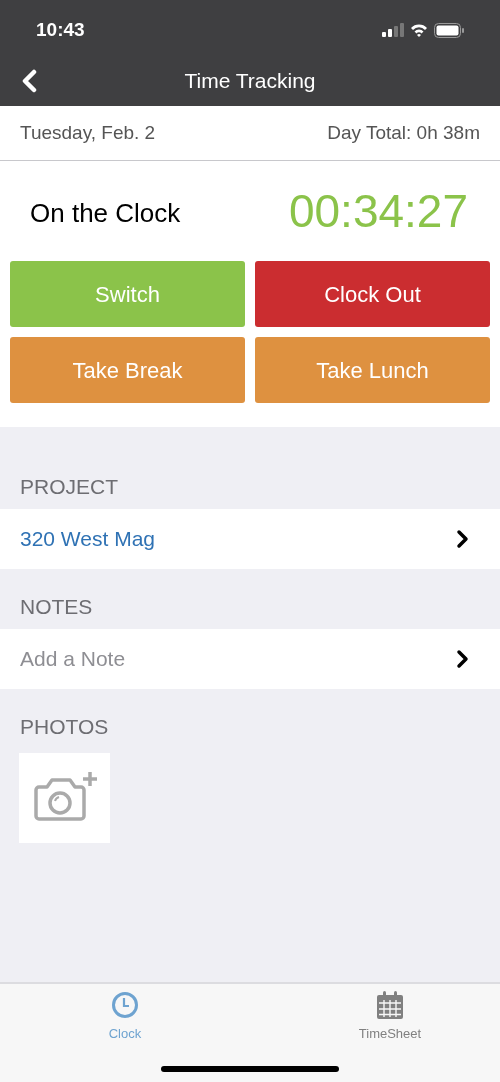 The width and height of the screenshot is (500, 1082). Describe the element at coordinates (378, 211) in the screenshot. I see `elapsed-timer: 00:34:27` at that location.